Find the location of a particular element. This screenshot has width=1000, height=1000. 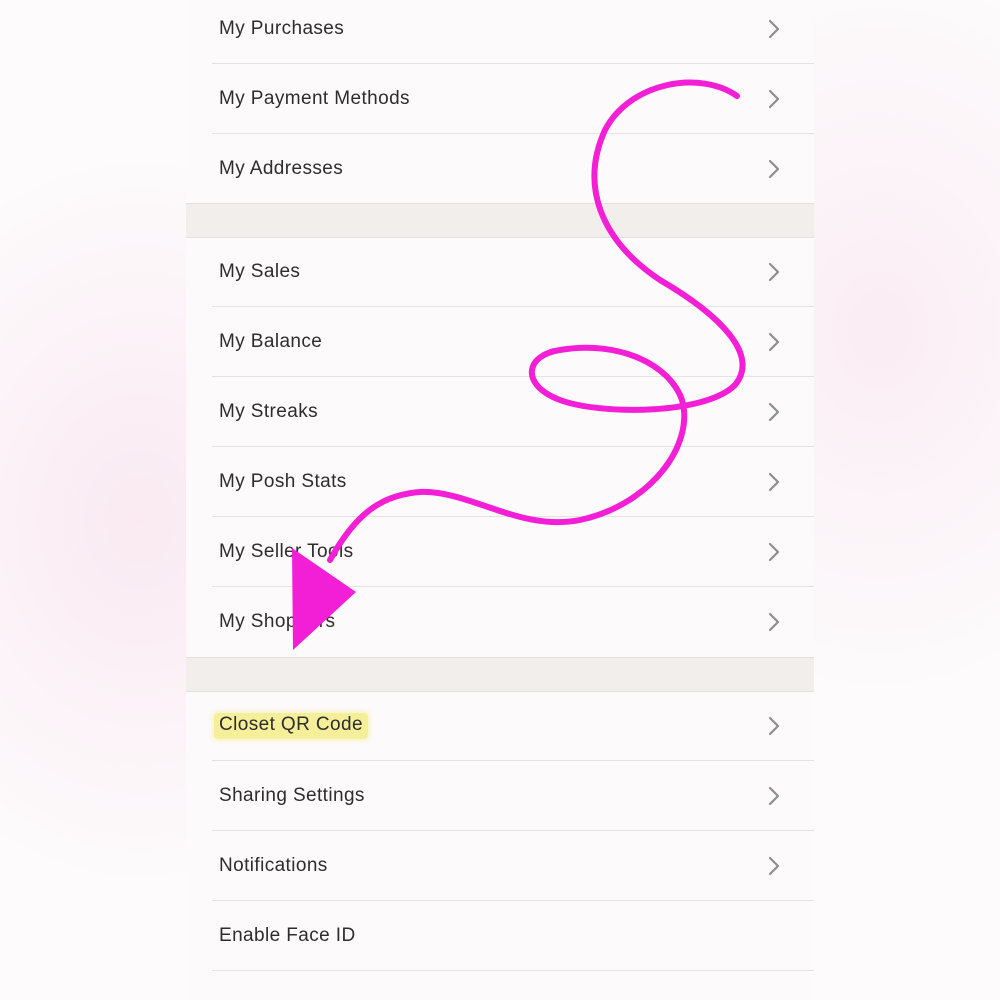

menu-row-sharing-settings: Sharing Settings is located at coordinates (513, 796).